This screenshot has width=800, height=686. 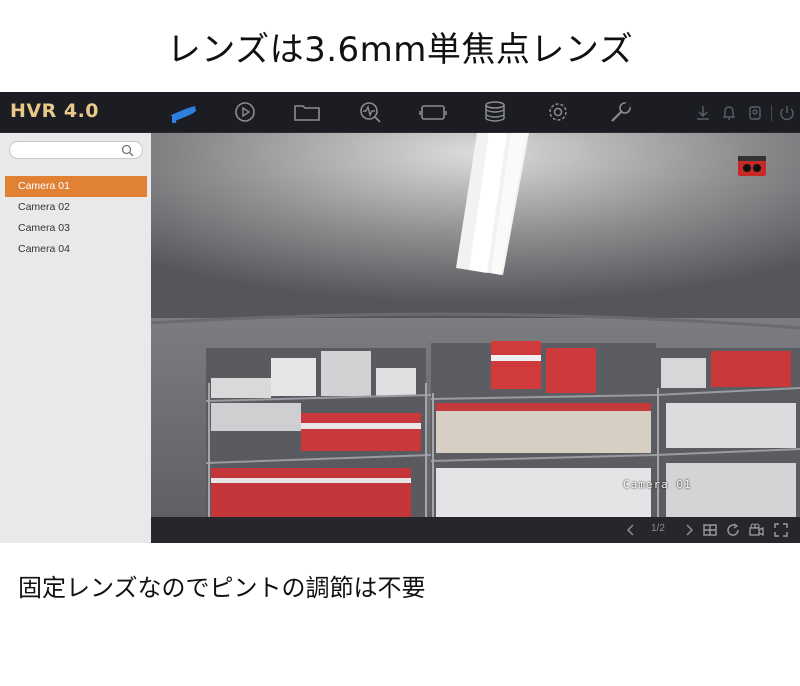 What do you see at coordinates (658, 528) in the screenshot?
I see `page-indicator: 1/2` at bounding box center [658, 528].